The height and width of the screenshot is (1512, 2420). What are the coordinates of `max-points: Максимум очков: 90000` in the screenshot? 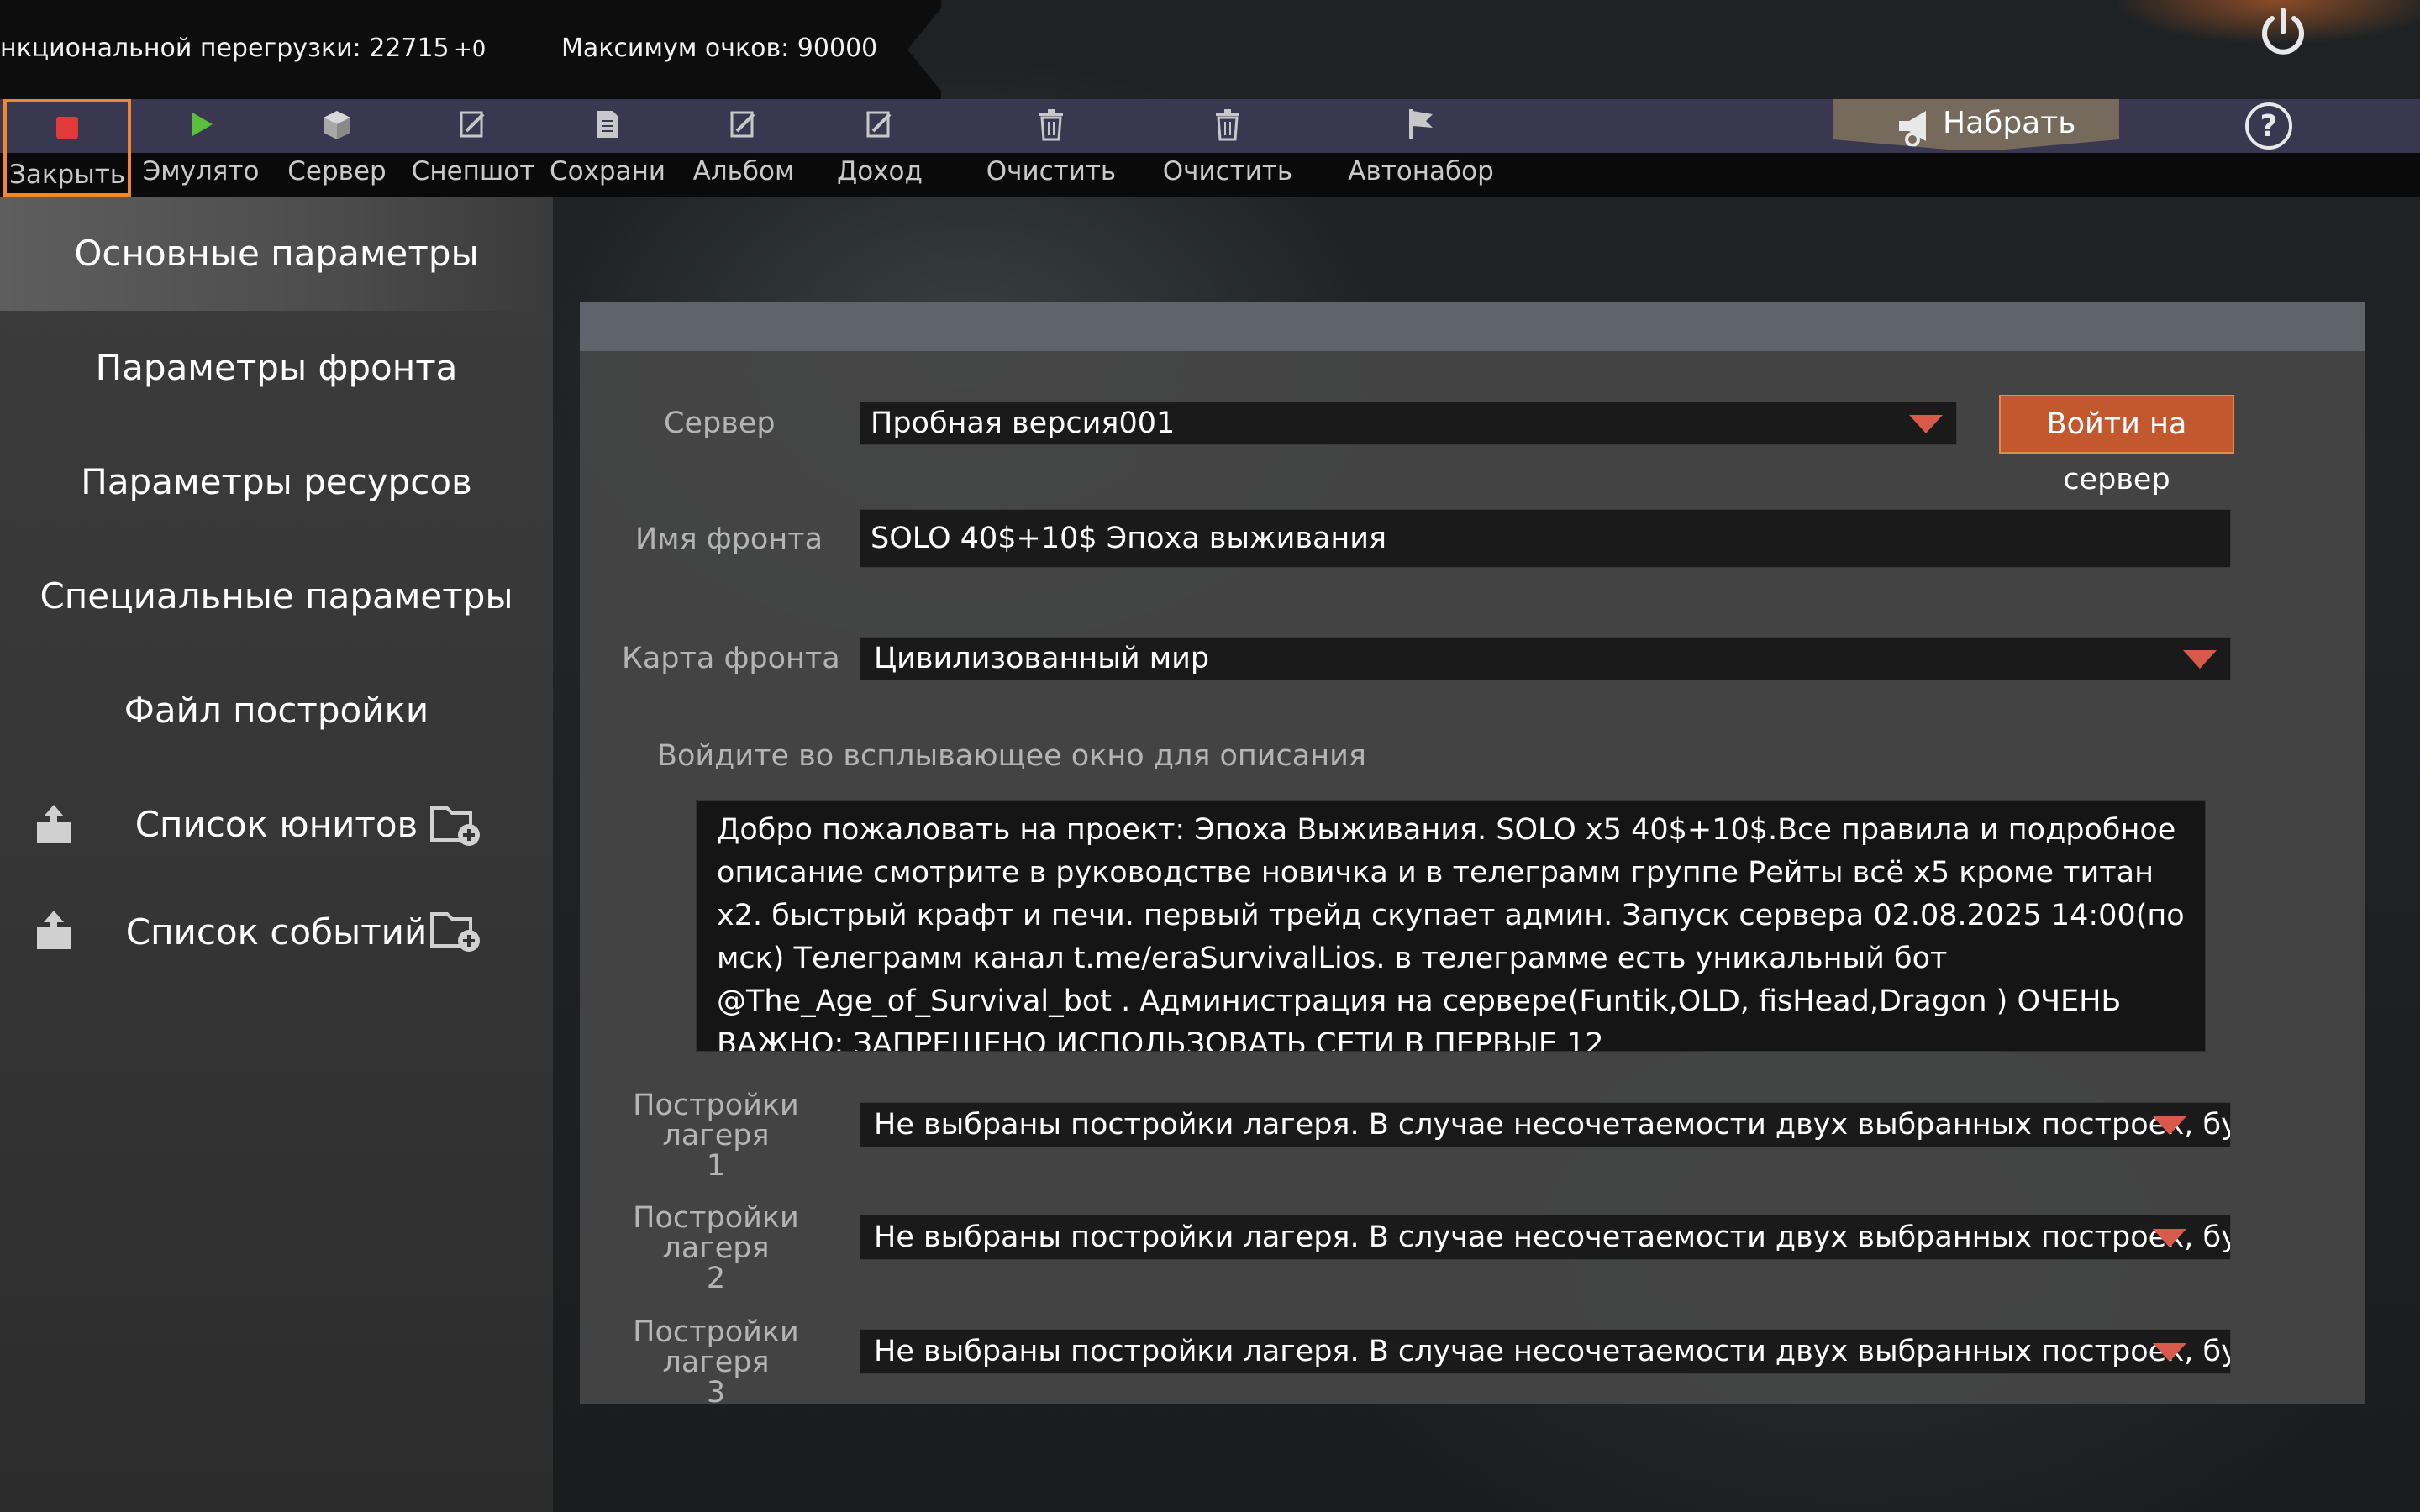 It's located at (719, 48).